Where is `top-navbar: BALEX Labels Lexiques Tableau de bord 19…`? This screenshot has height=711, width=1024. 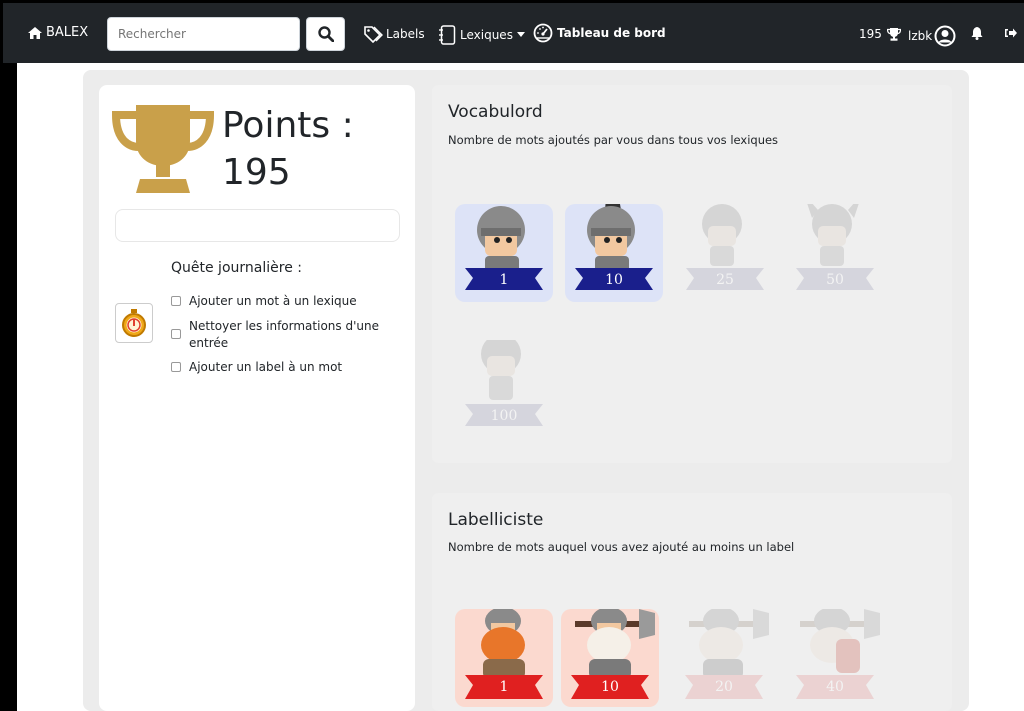 top-navbar: BALEX Labels Lexiques Tableau de bord 19… is located at coordinates (512, 31).